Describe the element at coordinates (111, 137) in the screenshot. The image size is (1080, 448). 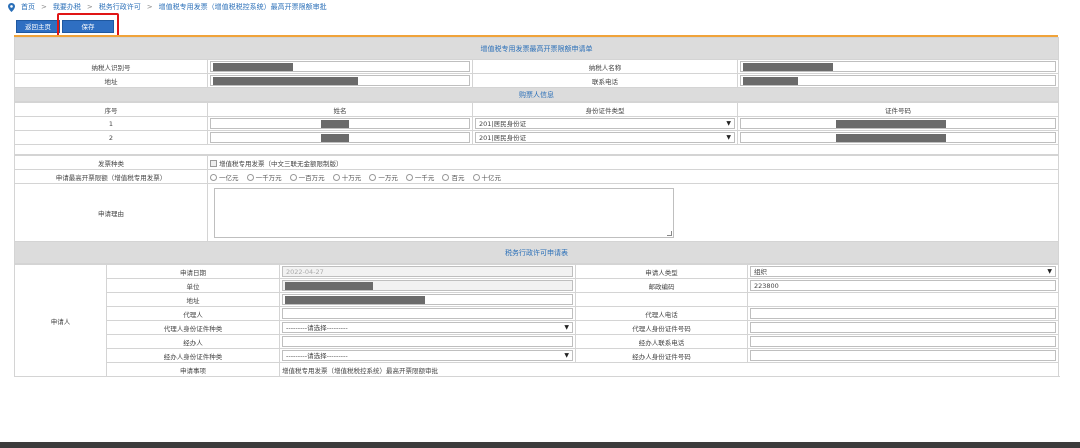
I see `buyer-no: 2` at that location.